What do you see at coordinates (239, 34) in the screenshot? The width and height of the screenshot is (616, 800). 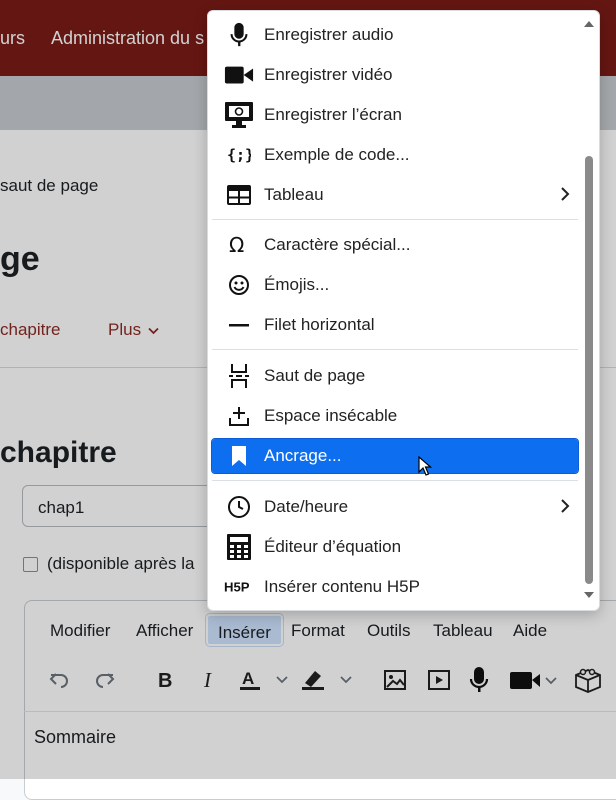 I see `microphone-icon` at bounding box center [239, 34].